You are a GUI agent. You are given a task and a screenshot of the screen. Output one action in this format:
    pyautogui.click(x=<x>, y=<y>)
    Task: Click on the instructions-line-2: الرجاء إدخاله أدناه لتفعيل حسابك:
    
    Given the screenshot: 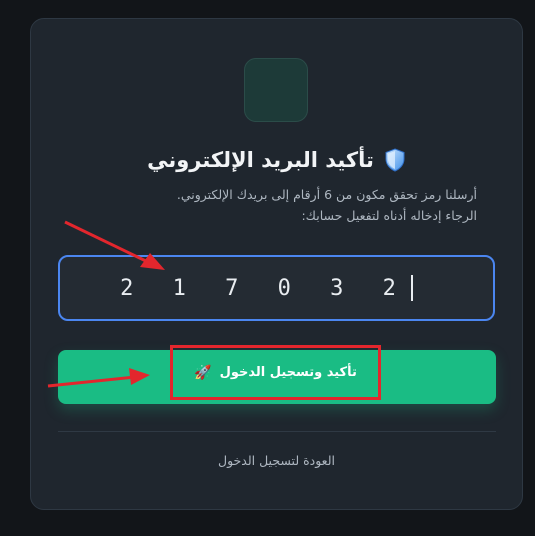 What is the action you would take?
    pyautogui.click(x=389, y=215)
    